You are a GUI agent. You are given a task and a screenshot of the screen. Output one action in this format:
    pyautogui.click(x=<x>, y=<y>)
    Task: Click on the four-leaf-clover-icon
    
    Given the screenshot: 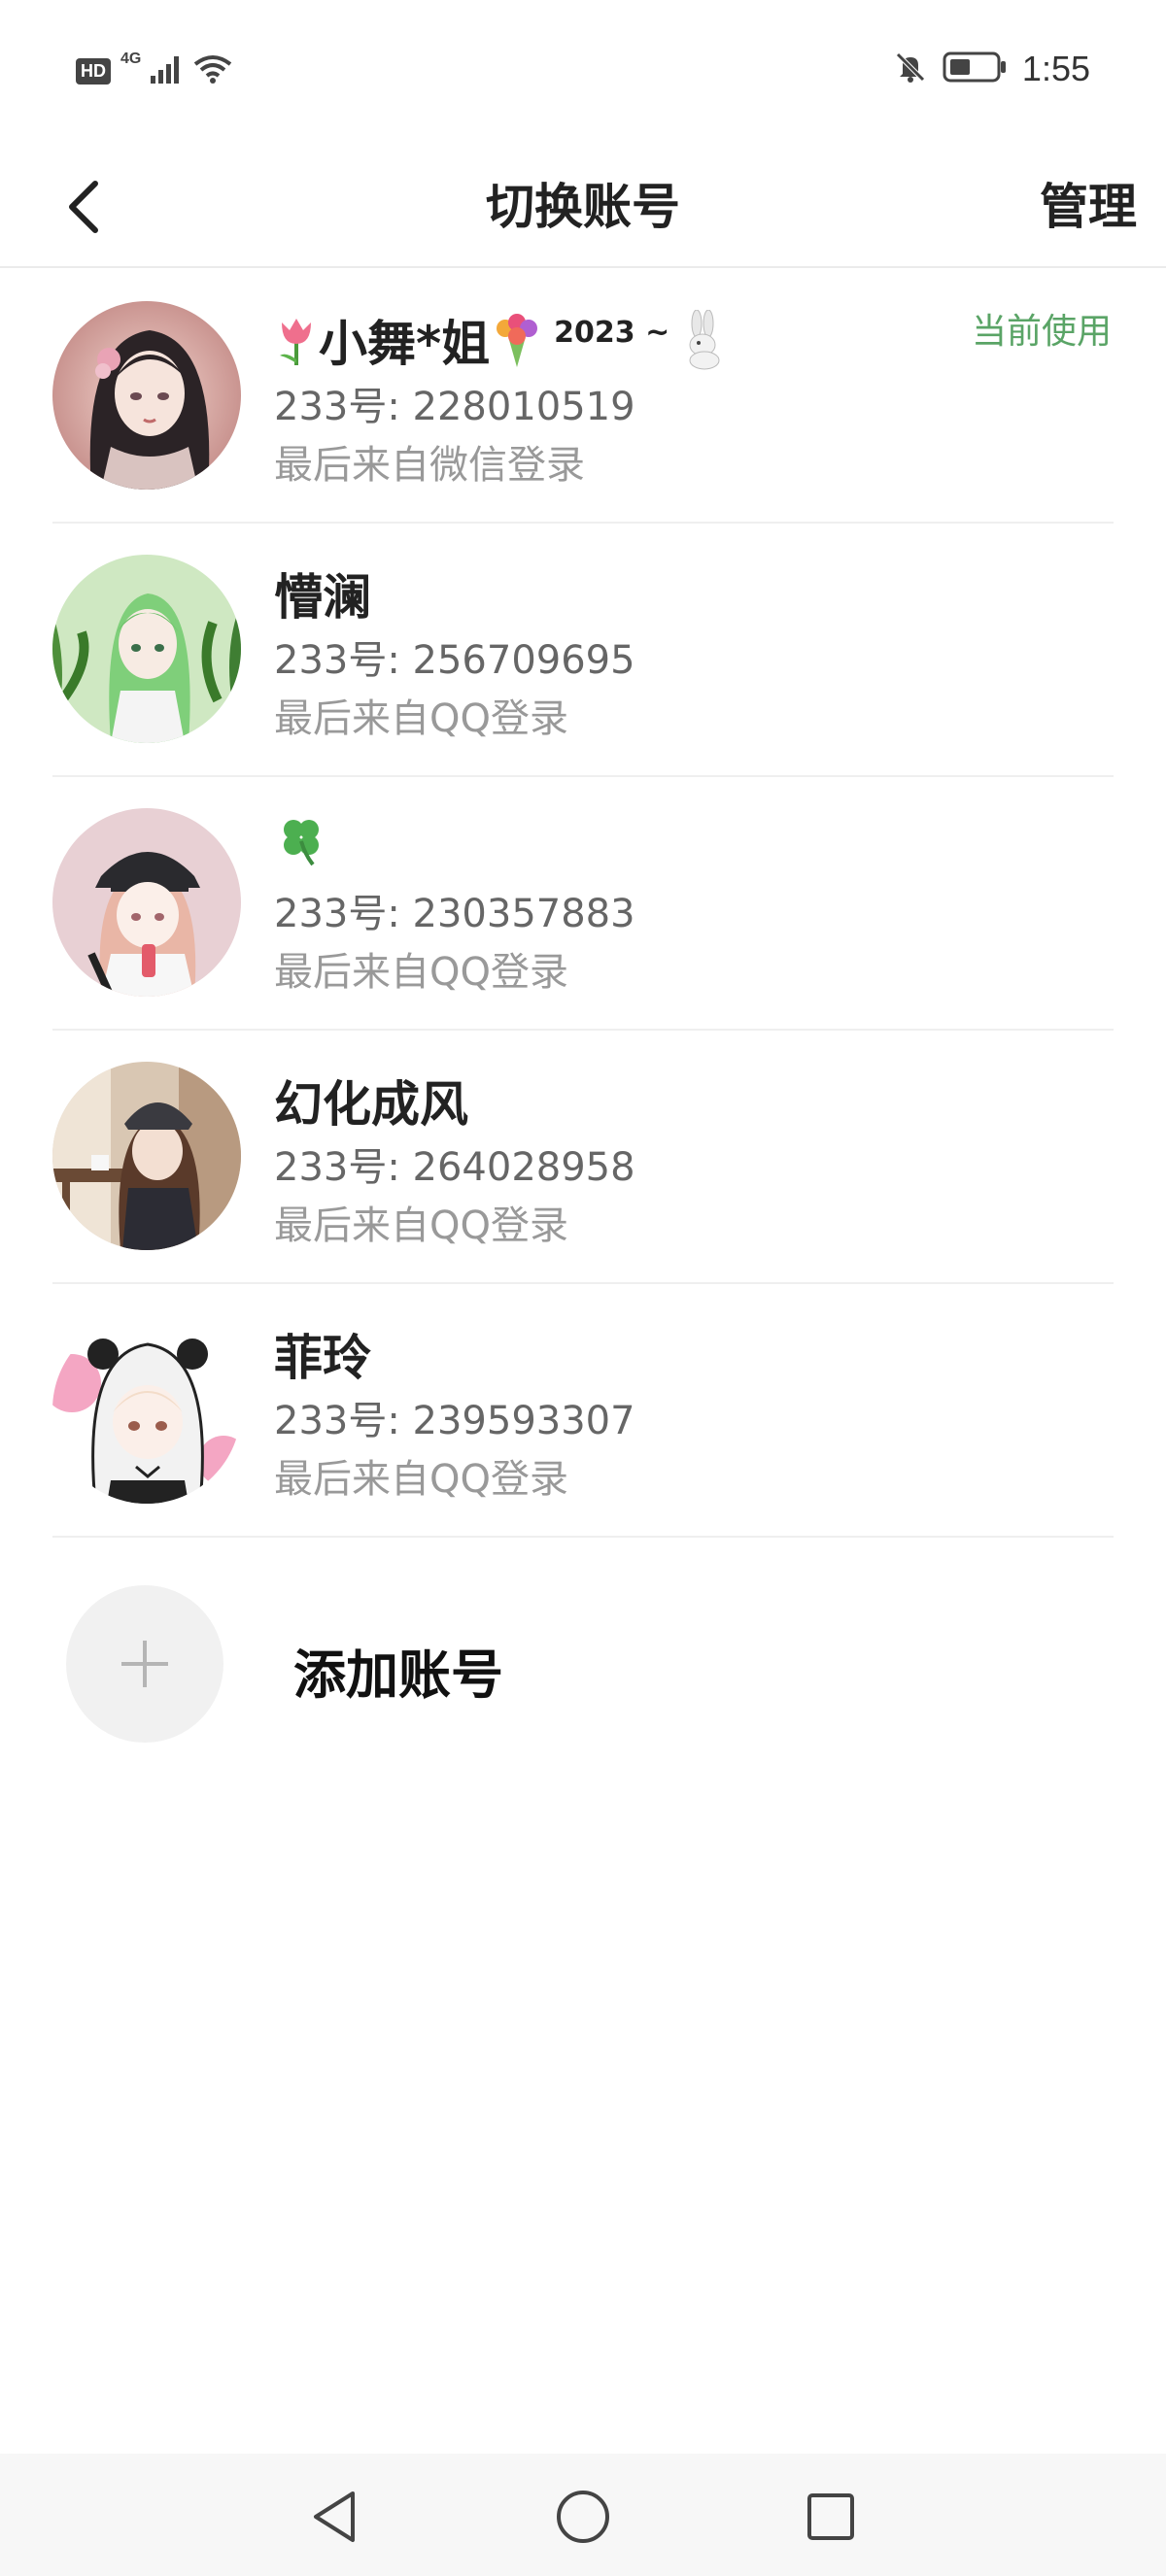 What is the action you would take?
    pyautogui.click(x=301, y=839)
    